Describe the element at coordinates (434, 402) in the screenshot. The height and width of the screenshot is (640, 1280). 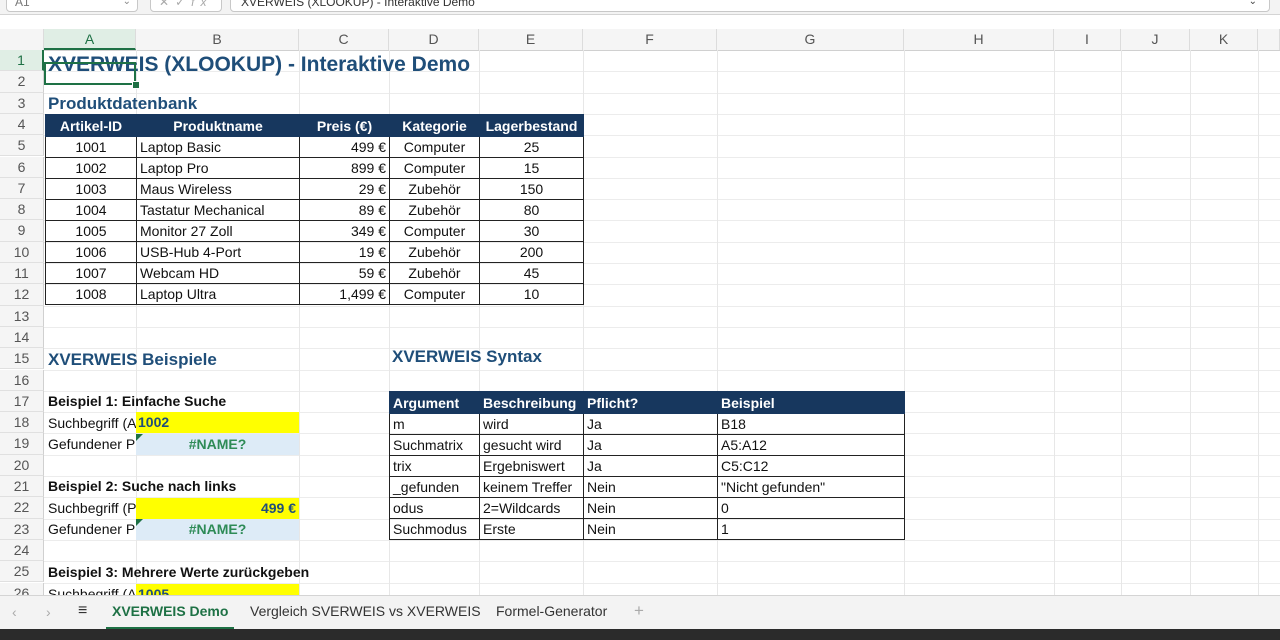
I see `header-cell: Argument` at that location.